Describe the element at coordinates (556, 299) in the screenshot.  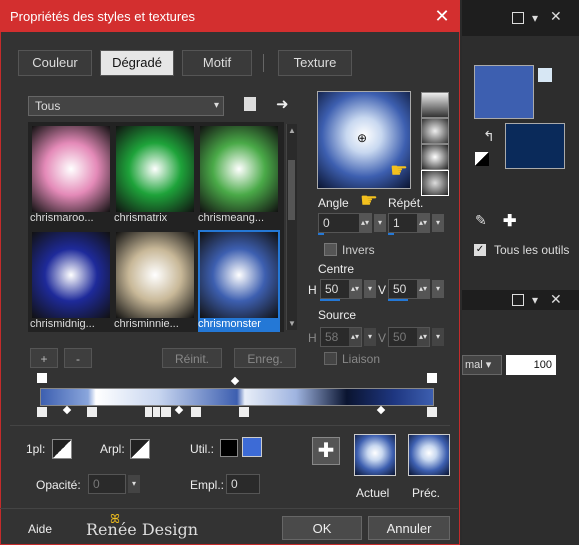
I see `close-icon-2: ✕` at that location.